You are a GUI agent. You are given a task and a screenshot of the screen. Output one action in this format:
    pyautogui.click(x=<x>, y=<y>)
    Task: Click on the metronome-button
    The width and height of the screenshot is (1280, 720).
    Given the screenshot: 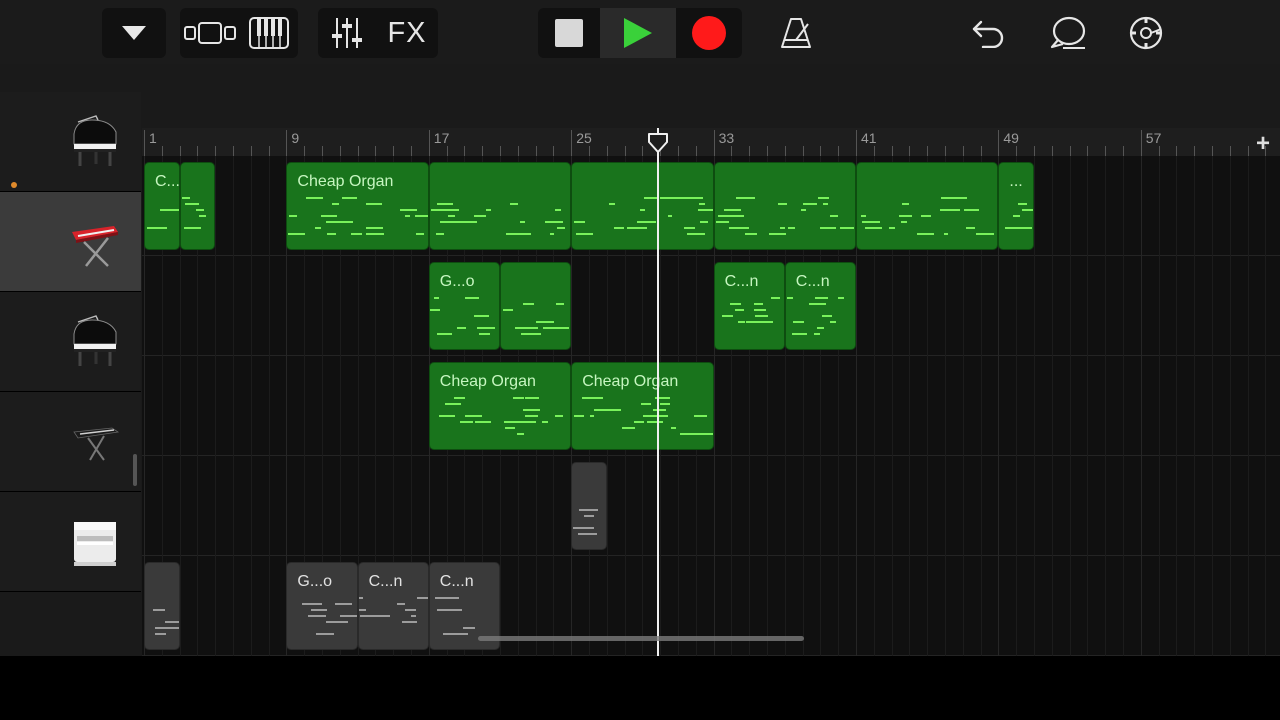 What is the action you would take?
    pyautogui.click(x=796, y=33)
    